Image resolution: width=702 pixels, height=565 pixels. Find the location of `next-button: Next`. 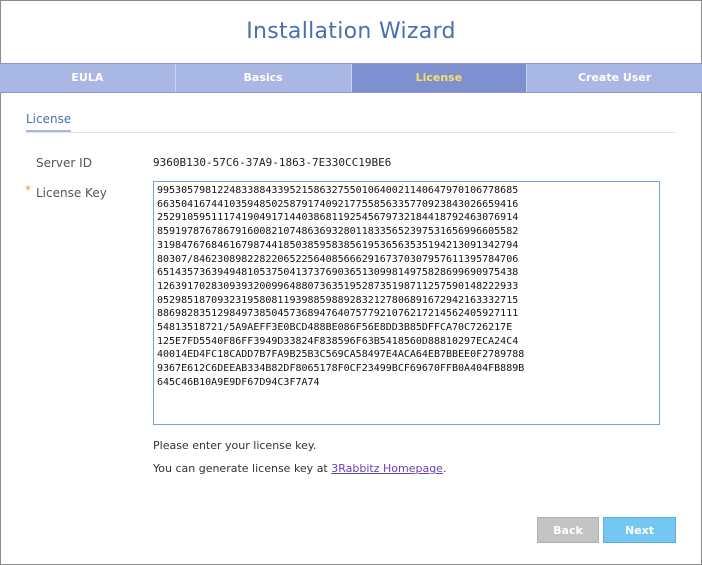

next-button: Next is located at coordinates (639, 530).